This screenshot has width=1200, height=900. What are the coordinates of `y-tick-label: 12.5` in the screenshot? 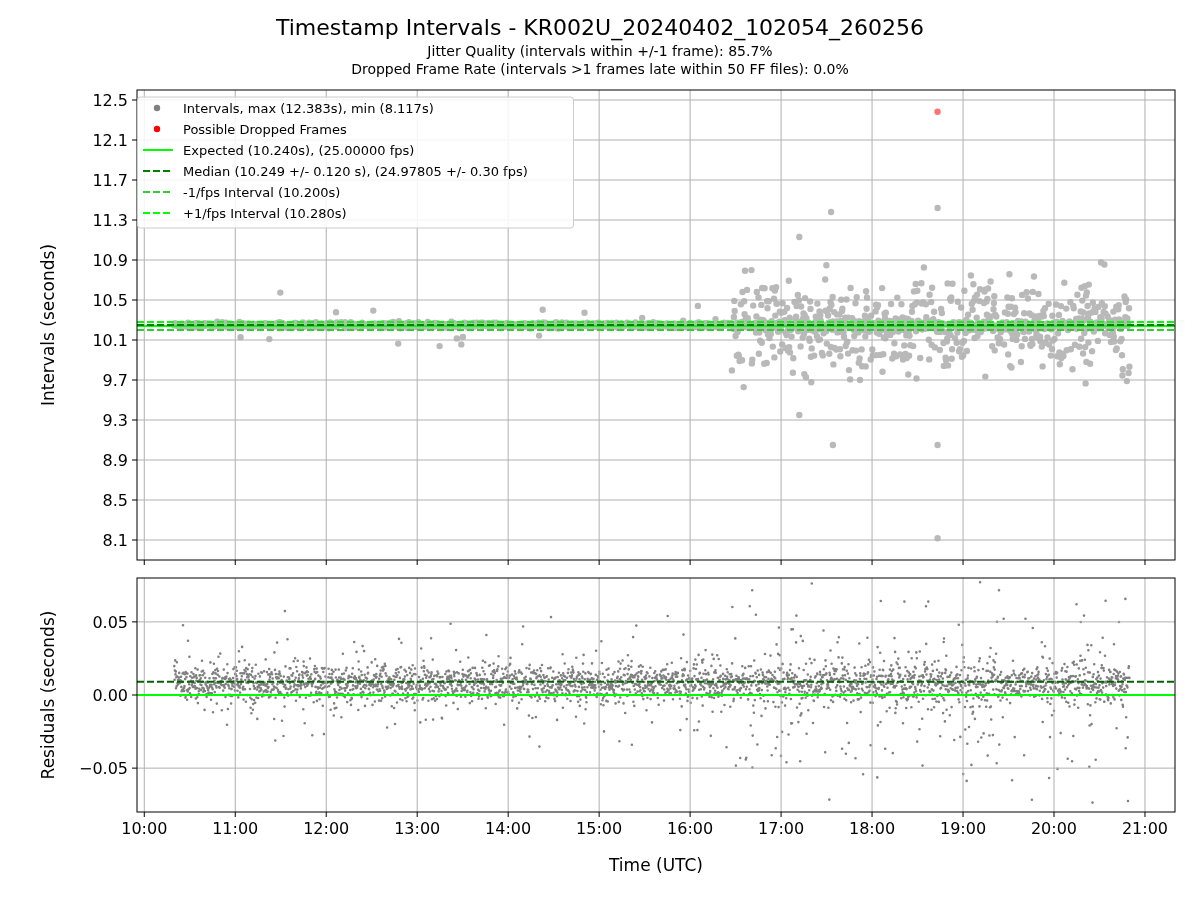 It's located at (110, 100).